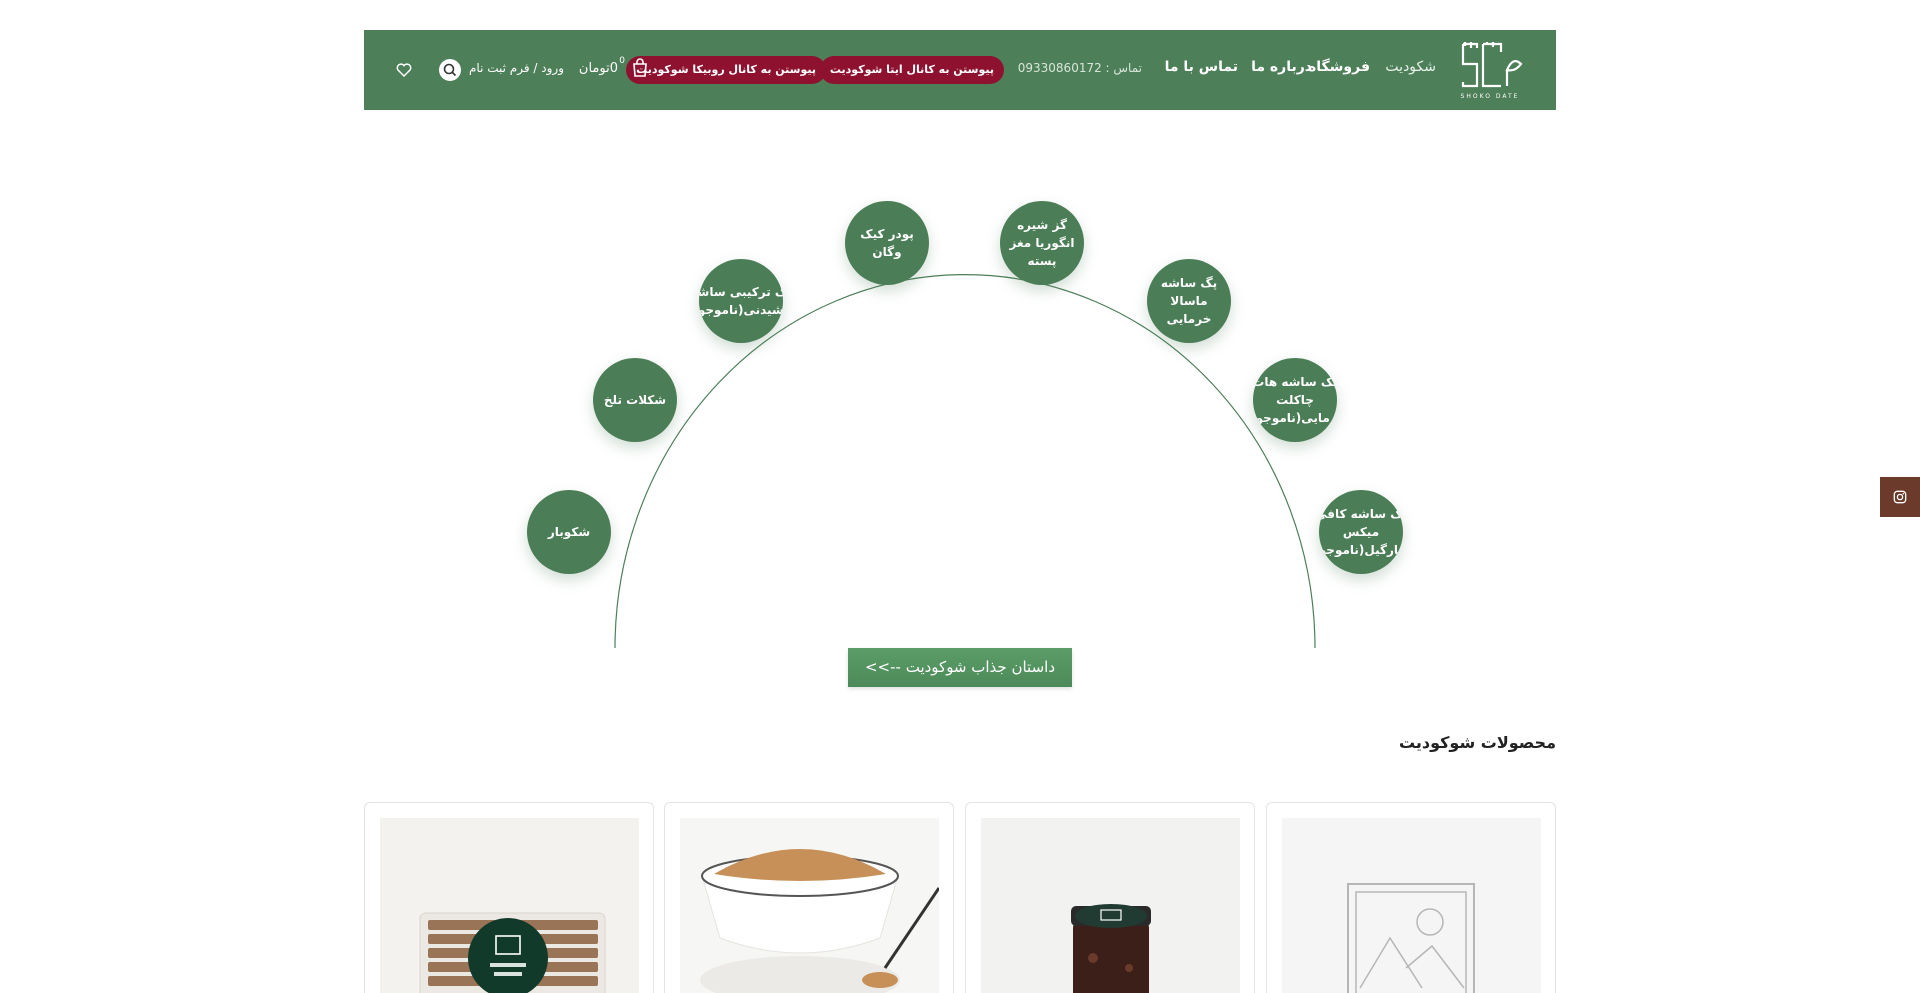 This screenshot has height=993, width=1920. Describe the element at coordinates (640, 67) in the screenshot. I see `cart-icon` at that location.